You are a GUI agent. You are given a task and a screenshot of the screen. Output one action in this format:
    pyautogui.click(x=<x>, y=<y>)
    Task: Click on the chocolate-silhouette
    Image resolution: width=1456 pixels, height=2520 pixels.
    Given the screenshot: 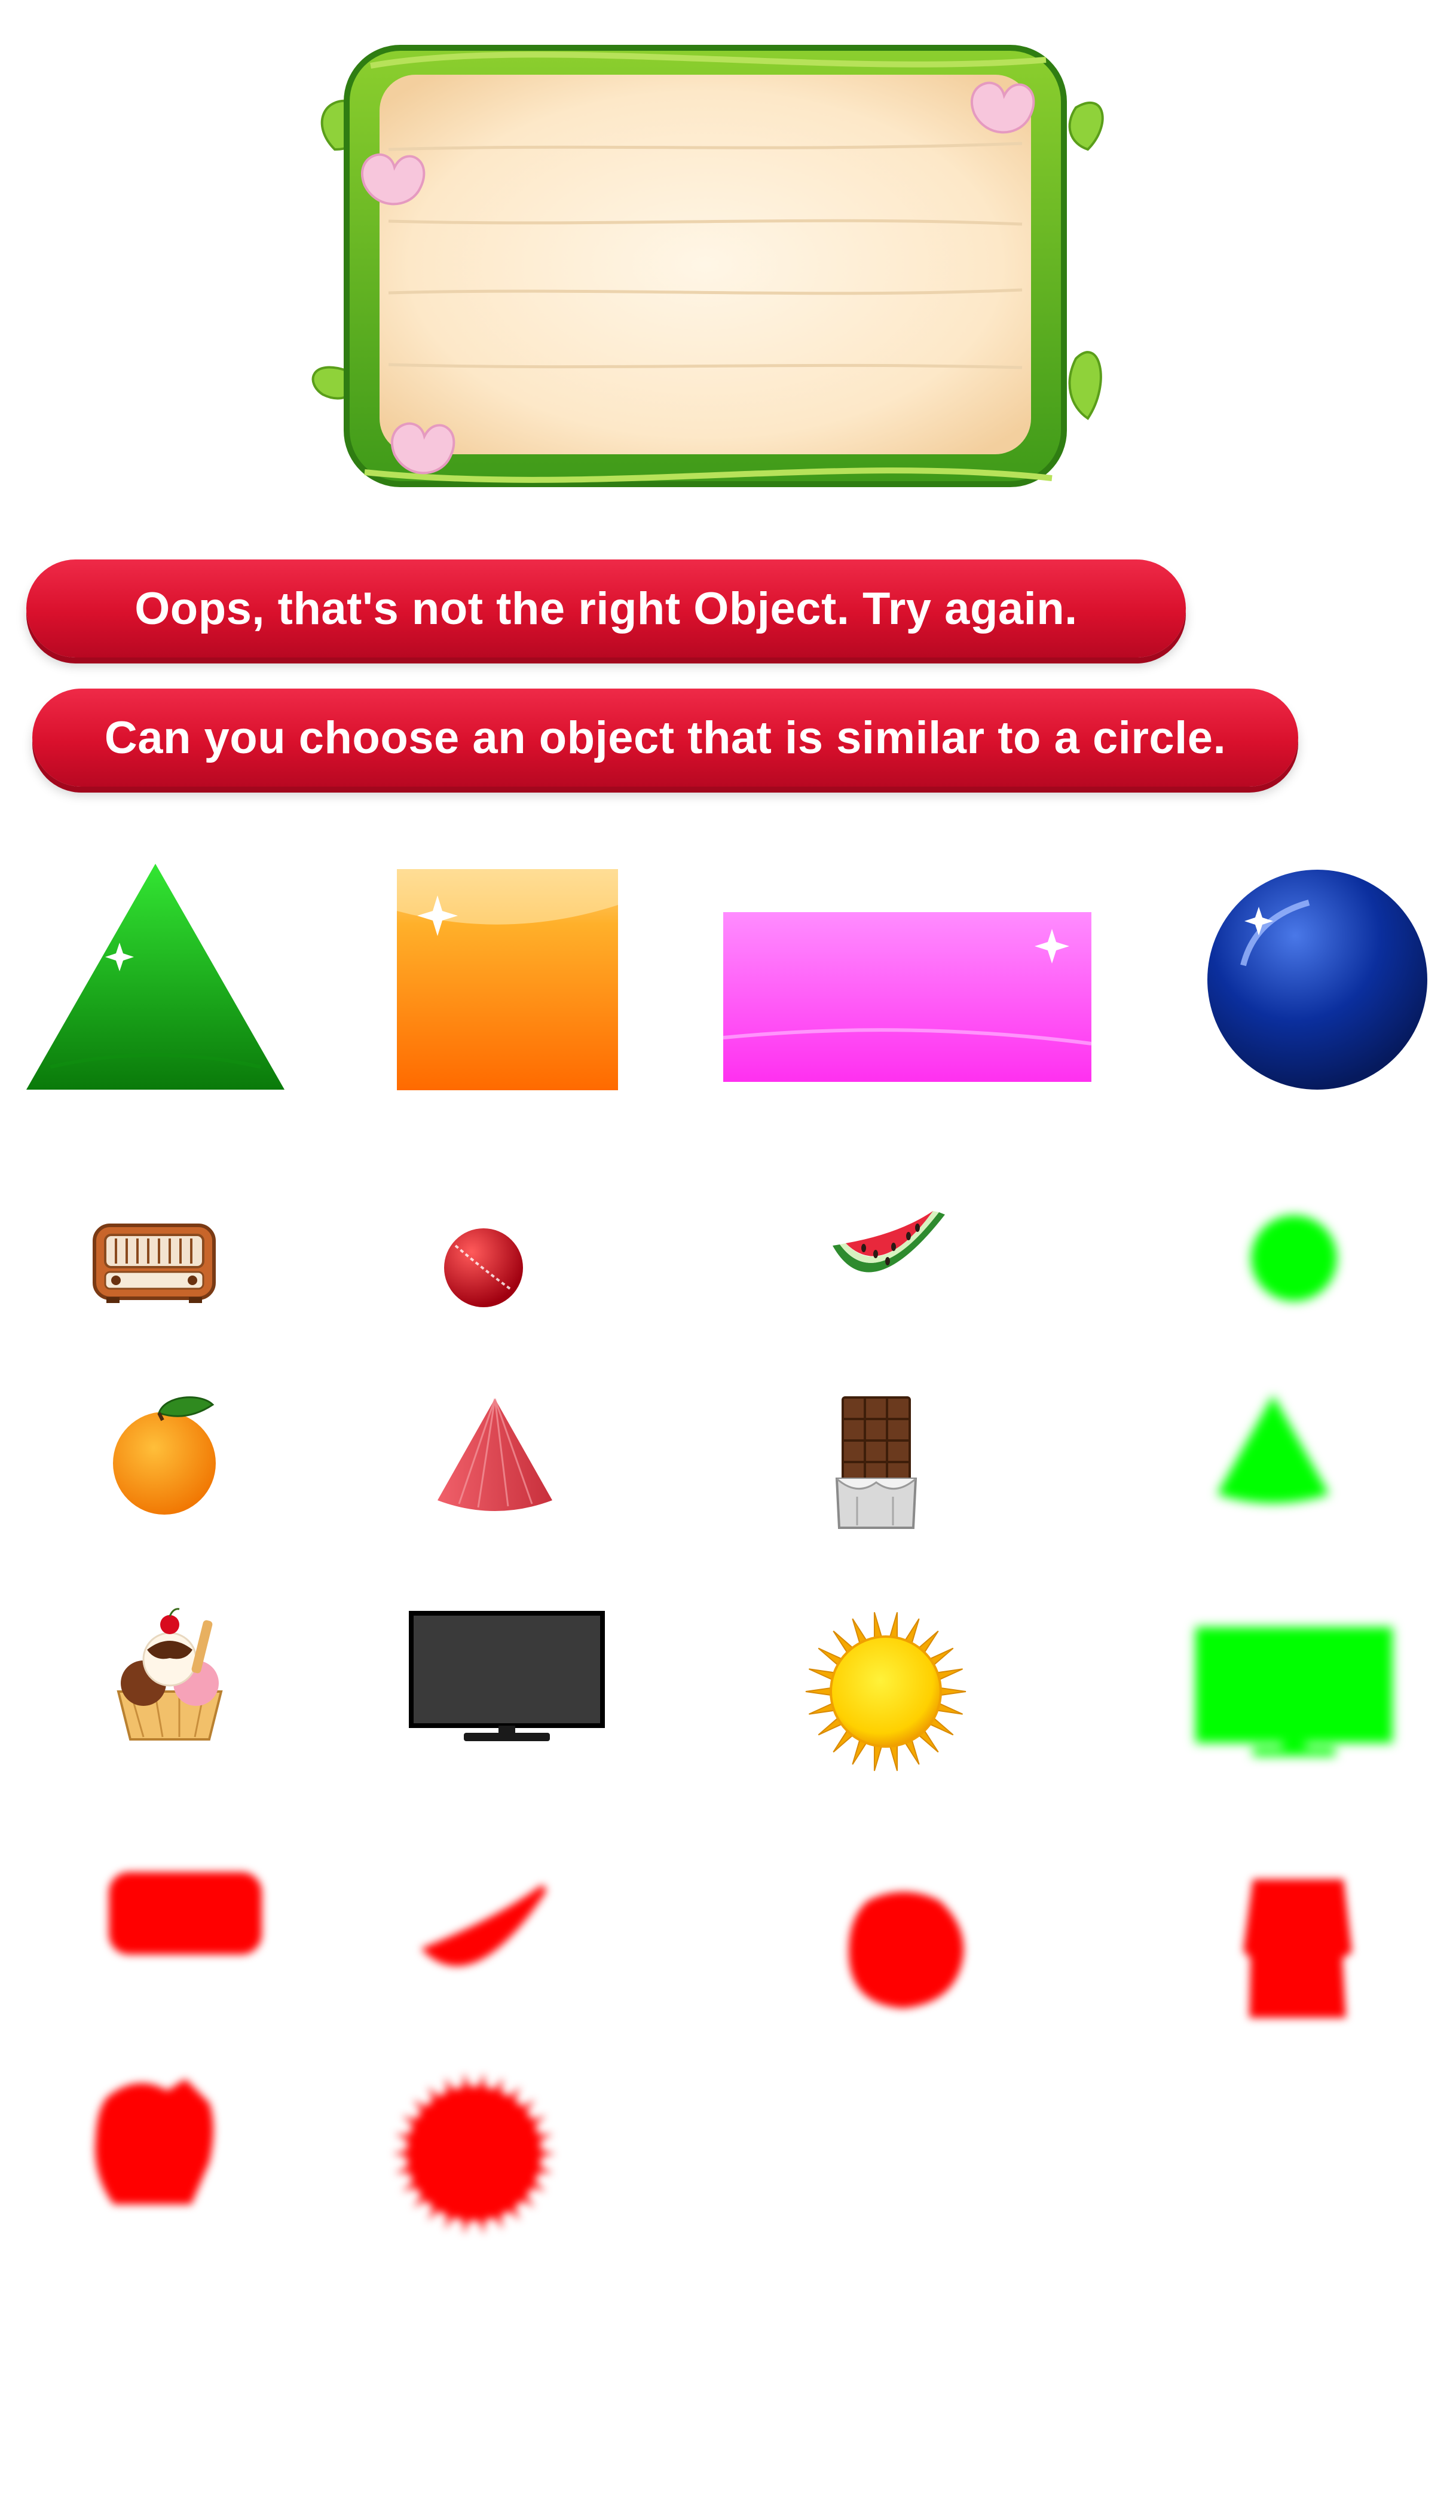 What is the action you would take?
    pyautogui.click(x=1297, y=1949)
    